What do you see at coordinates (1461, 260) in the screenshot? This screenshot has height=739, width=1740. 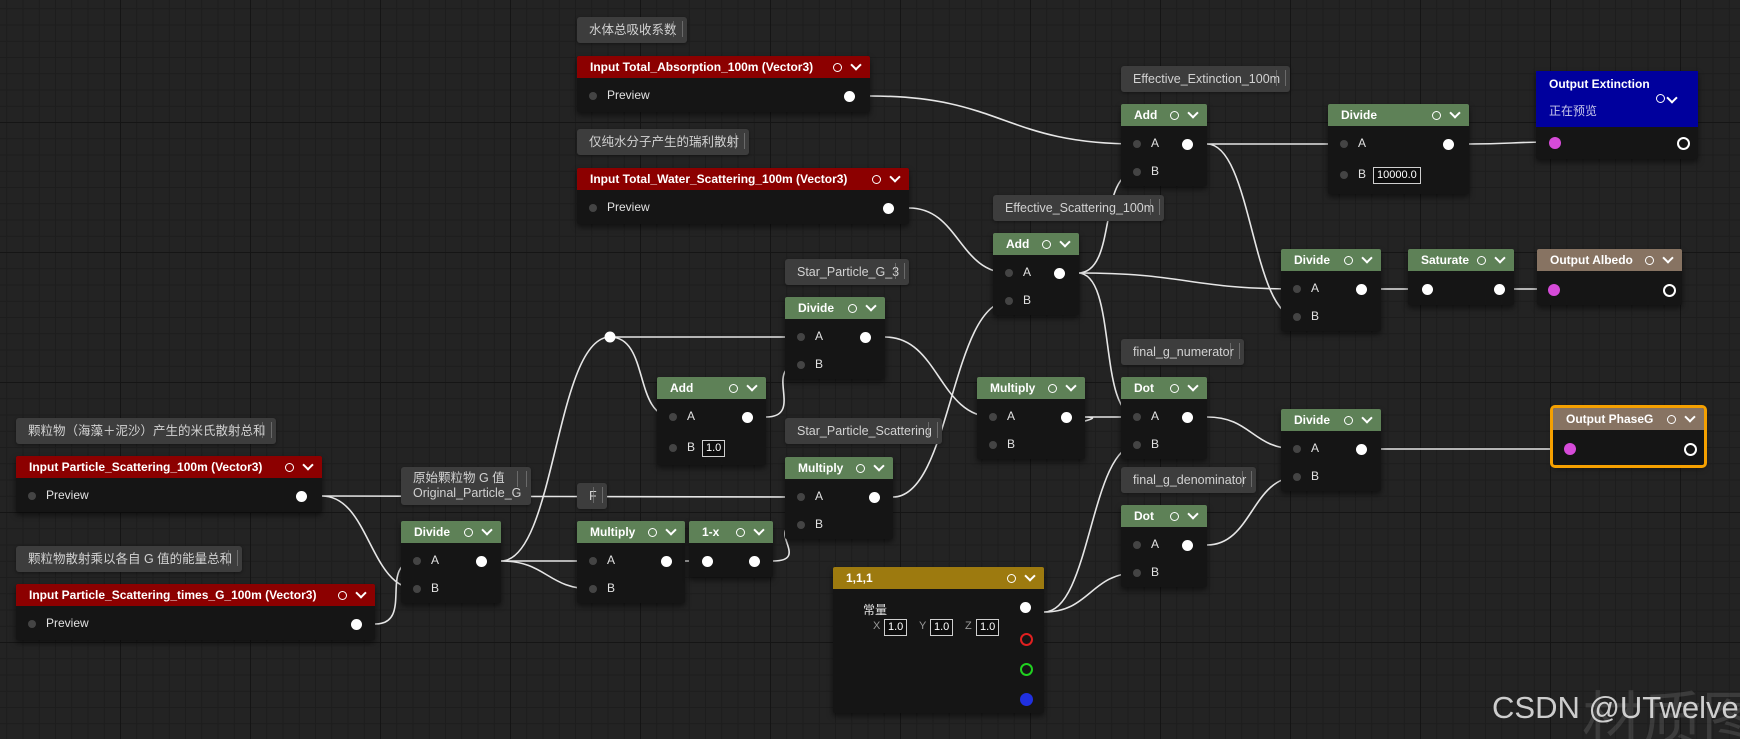 I see `node-header: Saturate` at bounding box center [1461, 260].